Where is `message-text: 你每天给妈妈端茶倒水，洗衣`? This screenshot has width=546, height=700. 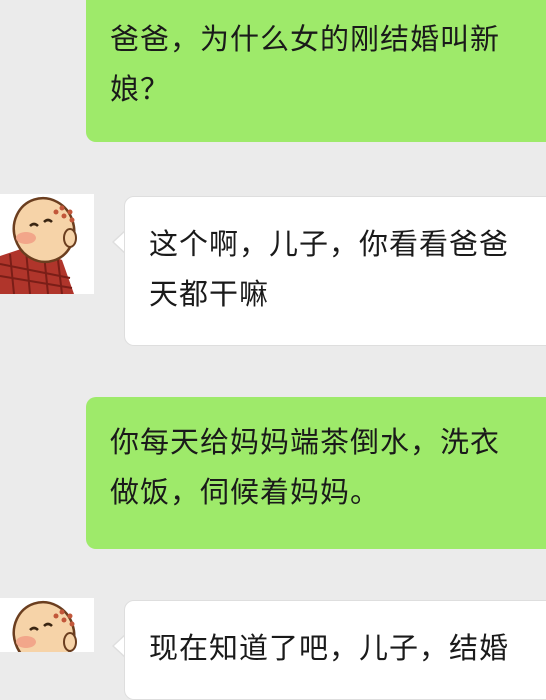
message-text: 你每天给妈妈端茶倒水，洗衣 is located at coordinates (305, 442).